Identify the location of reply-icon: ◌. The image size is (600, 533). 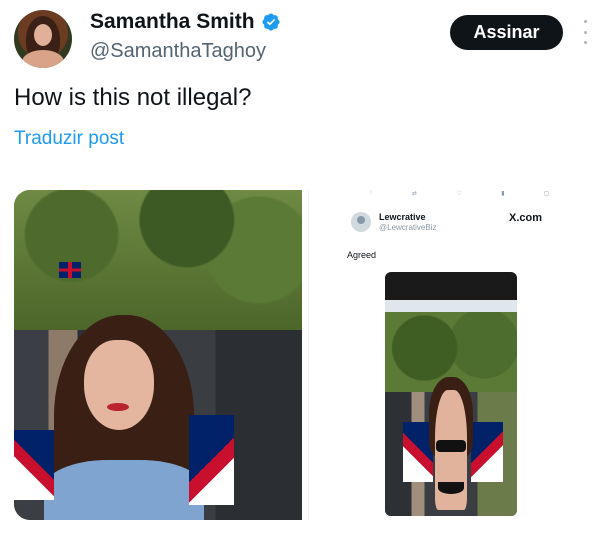
(371, 193).